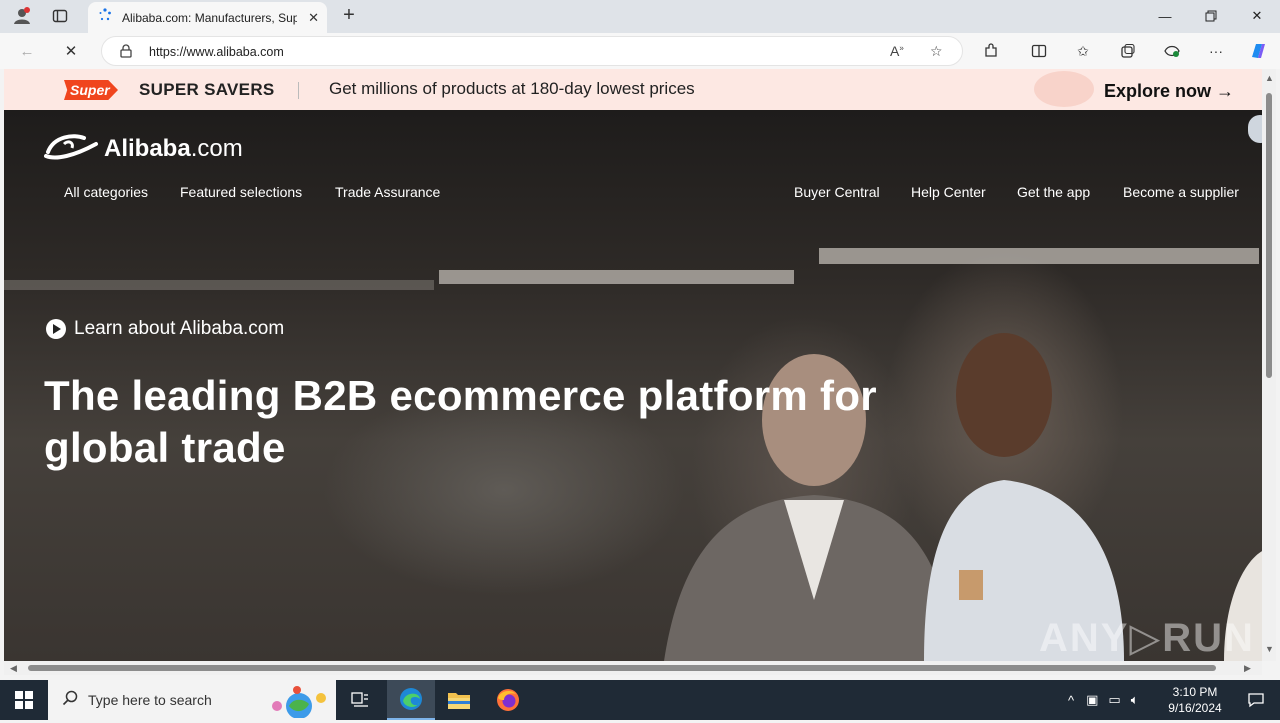 This screenshot has height=723, width=1280. I want to click on explore-now-link: Explore now →, so click(1169, 91).